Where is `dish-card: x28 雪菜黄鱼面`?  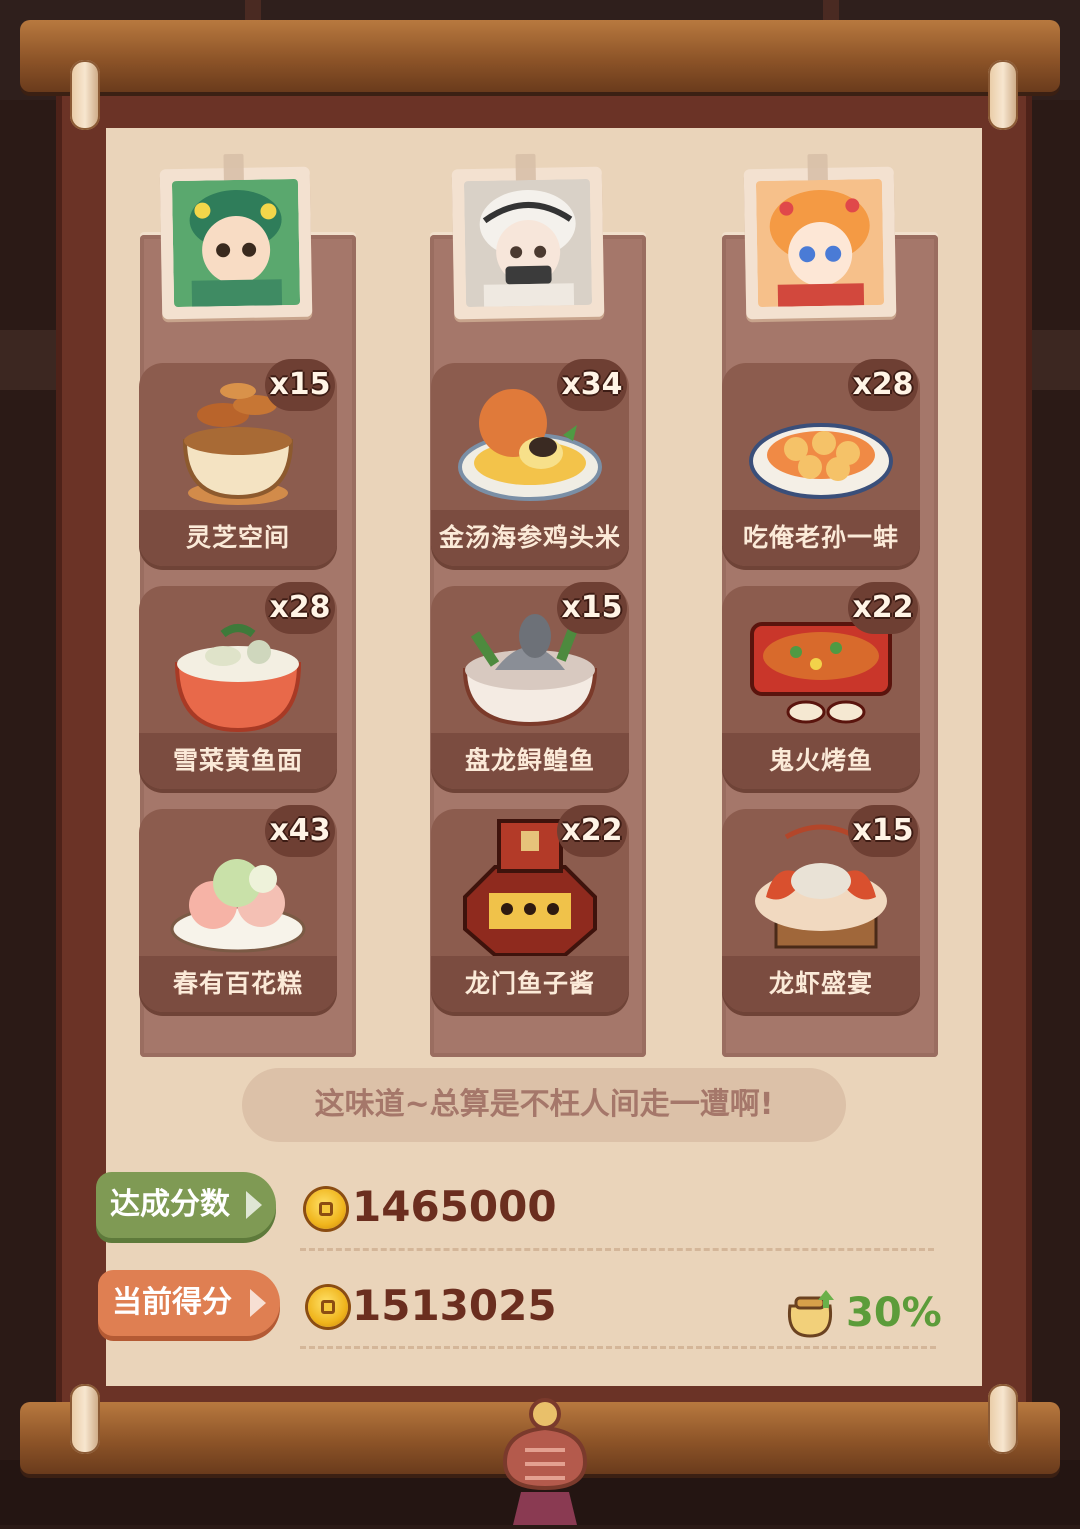
dish-card: x28 雪菜黄鱼面 is located at coordinates (238, 685).